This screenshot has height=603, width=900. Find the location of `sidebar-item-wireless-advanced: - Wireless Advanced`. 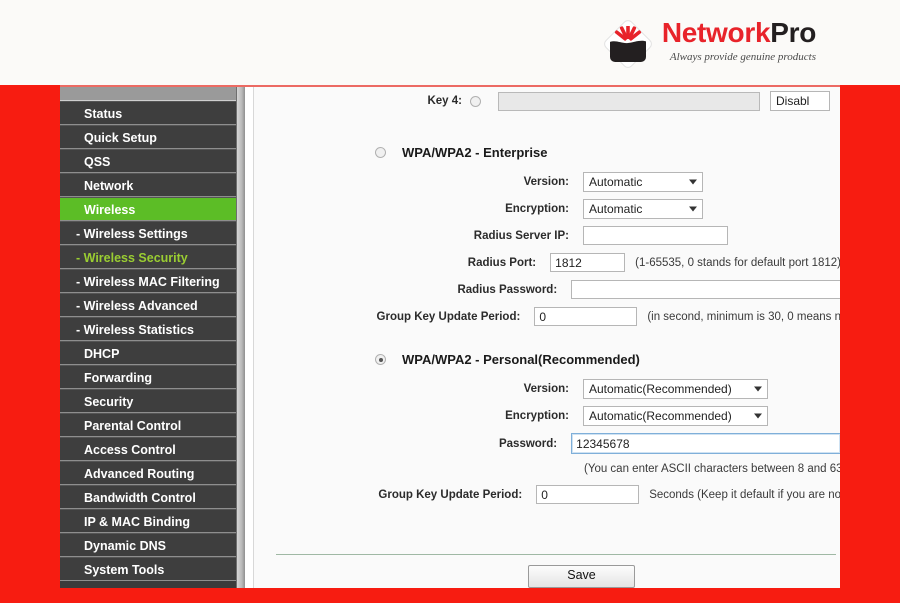

sidebar-item-wireless-advanced: - Wireless Advanced is located at coordinates (152, 305).